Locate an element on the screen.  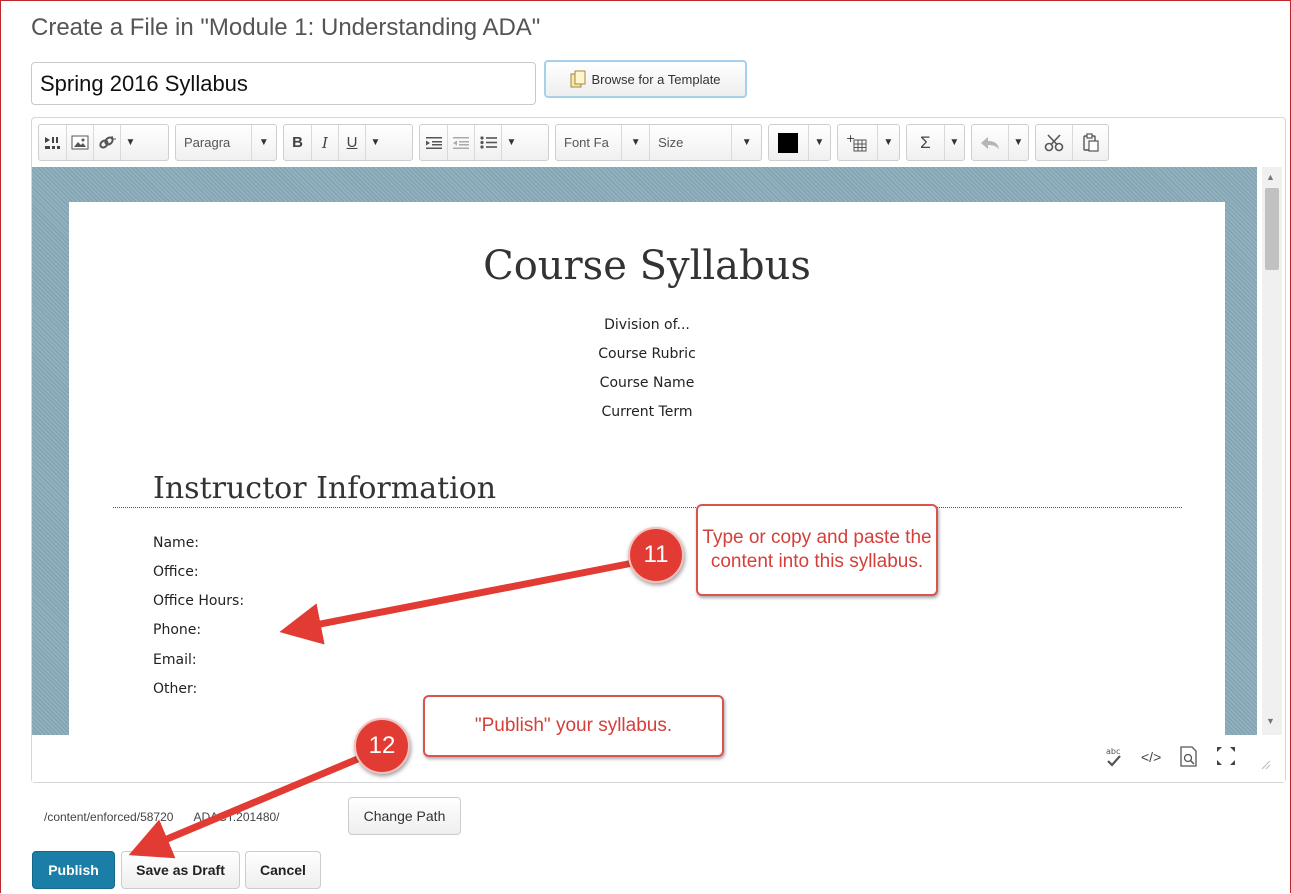
annotation-callout-12: "Publish" your syllabus. is located at coordinates (573, 726).